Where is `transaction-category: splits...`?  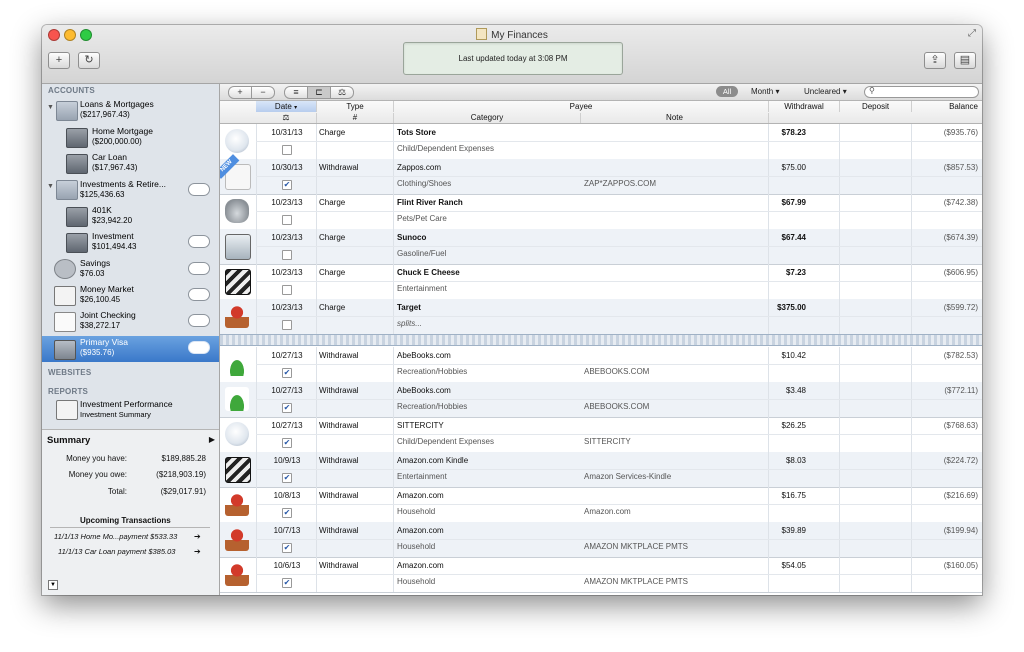 transaction-category: splits... is located at coordinates (409, 323).